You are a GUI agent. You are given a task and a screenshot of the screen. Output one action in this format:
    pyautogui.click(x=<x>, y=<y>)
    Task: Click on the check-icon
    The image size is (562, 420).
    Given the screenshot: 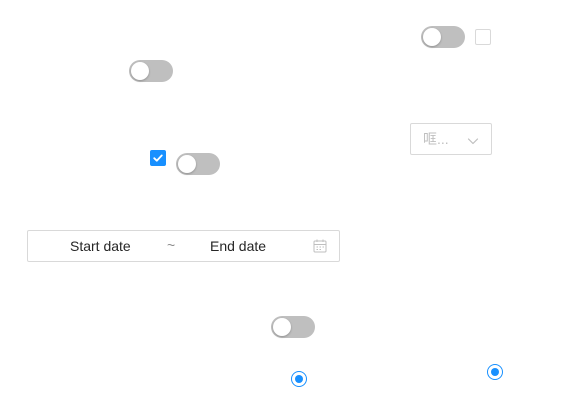 What is the action you would take?
    pyautogui.click(x=158, y=158)
    